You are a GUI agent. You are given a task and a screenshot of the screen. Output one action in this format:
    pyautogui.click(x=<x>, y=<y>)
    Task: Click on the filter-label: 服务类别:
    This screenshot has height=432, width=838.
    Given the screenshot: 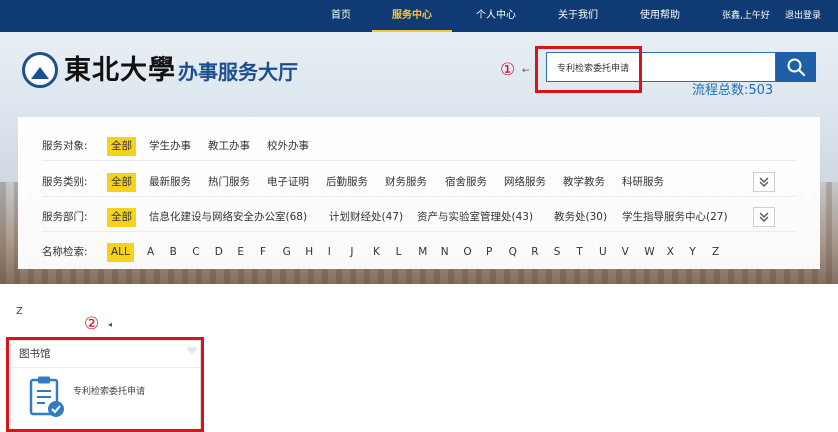 What is the action you would take?
    pyautogui.click(x=65, y=182)
    